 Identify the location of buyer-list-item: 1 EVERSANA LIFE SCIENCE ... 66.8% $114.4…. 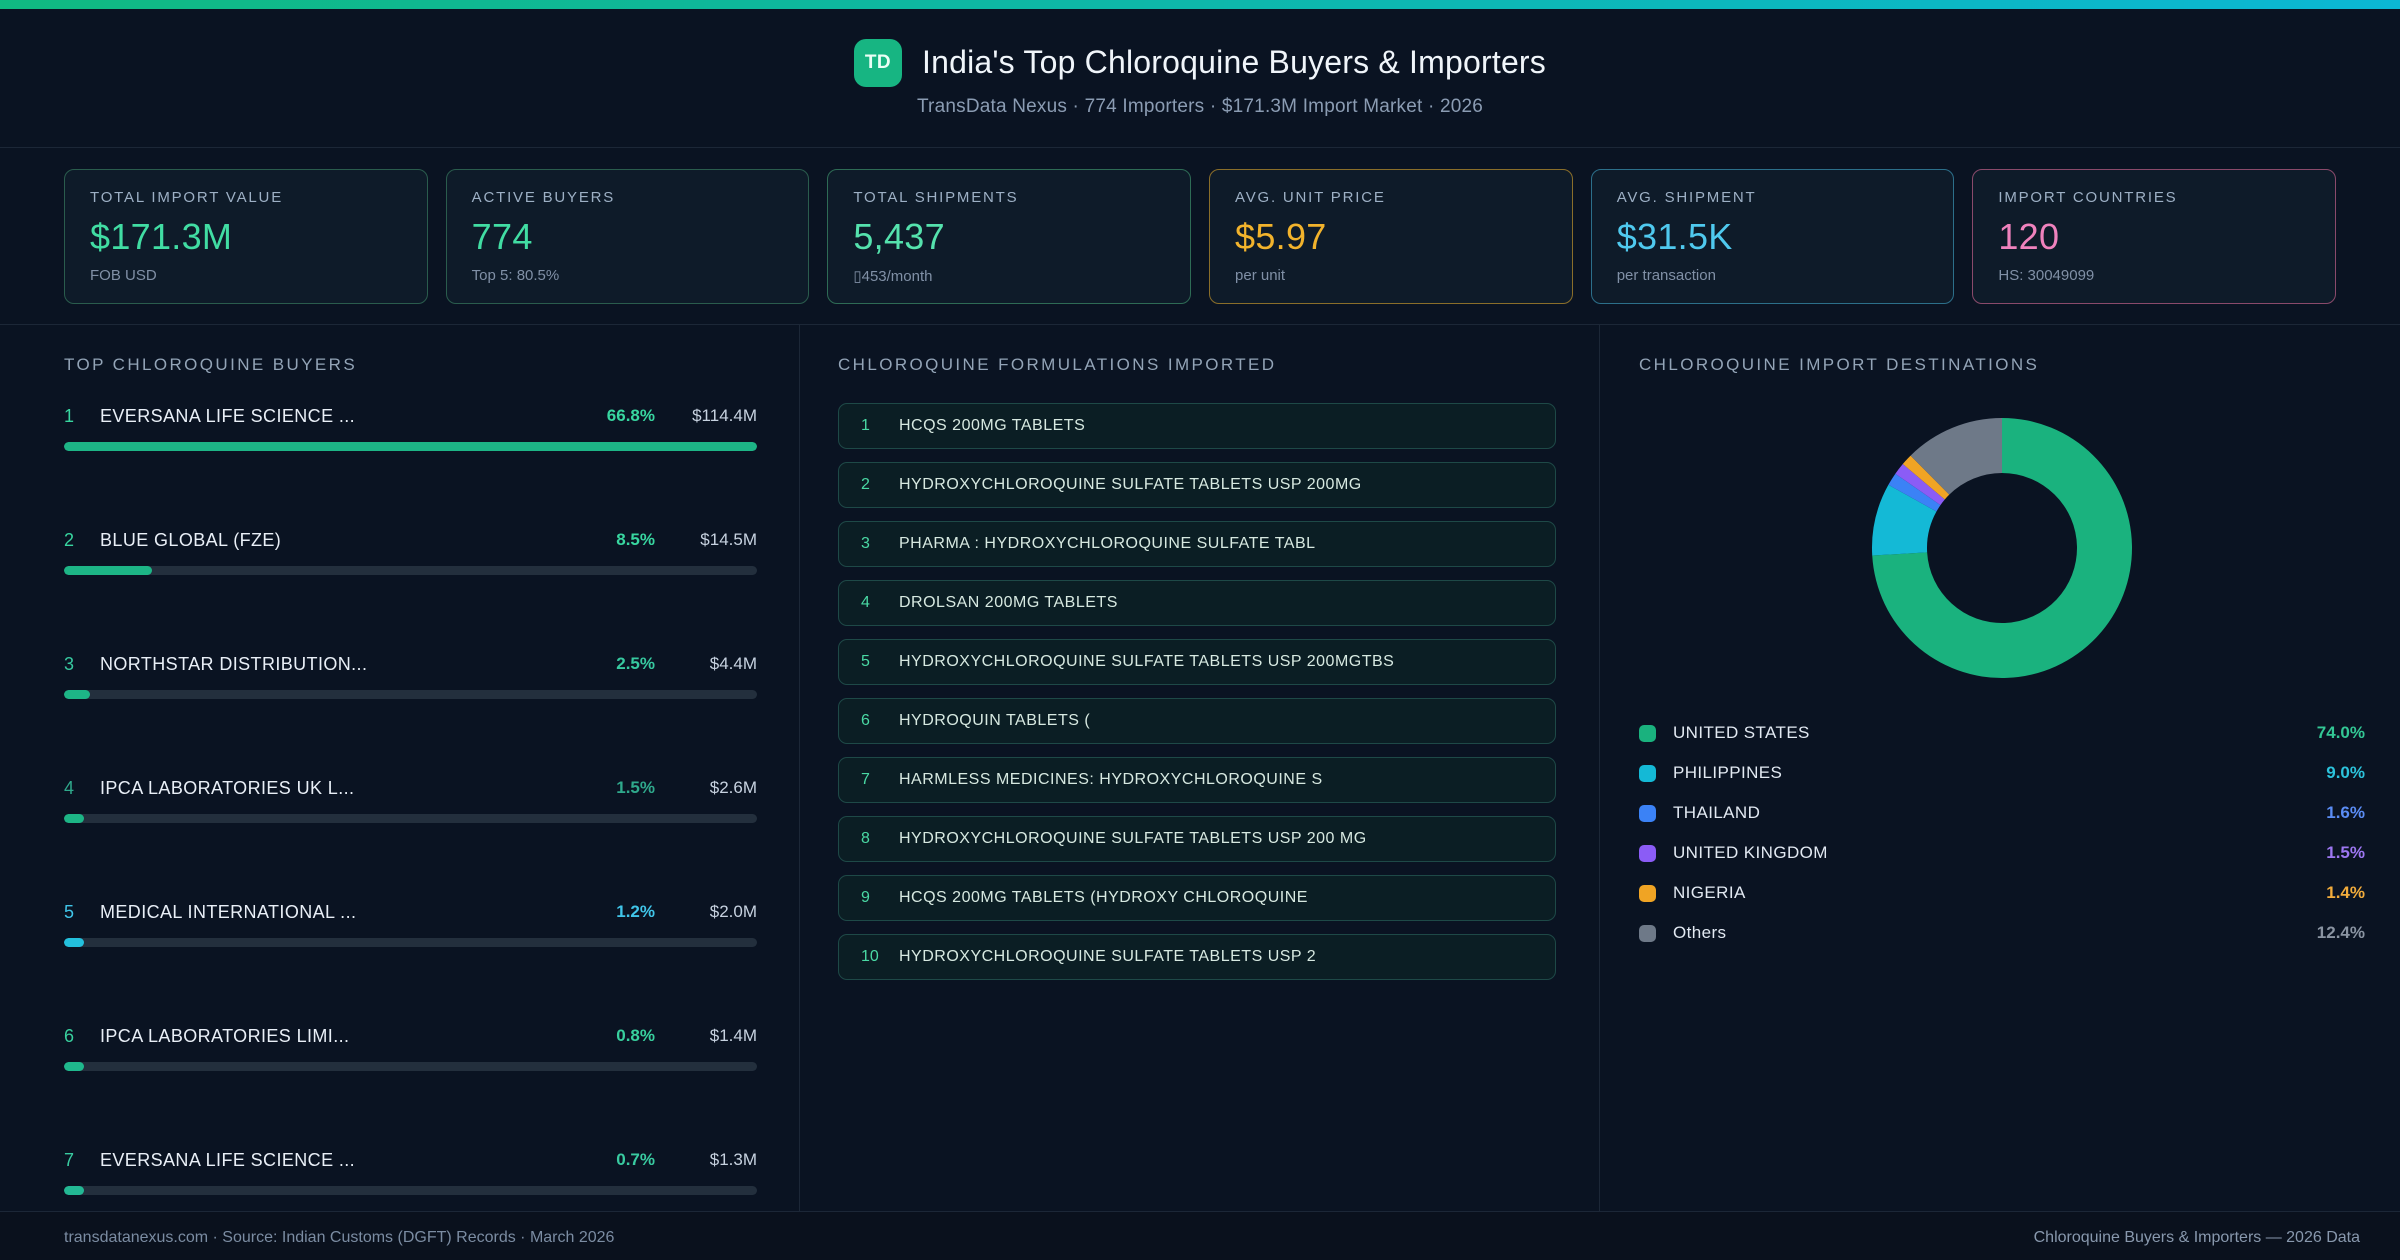
(410, 427).